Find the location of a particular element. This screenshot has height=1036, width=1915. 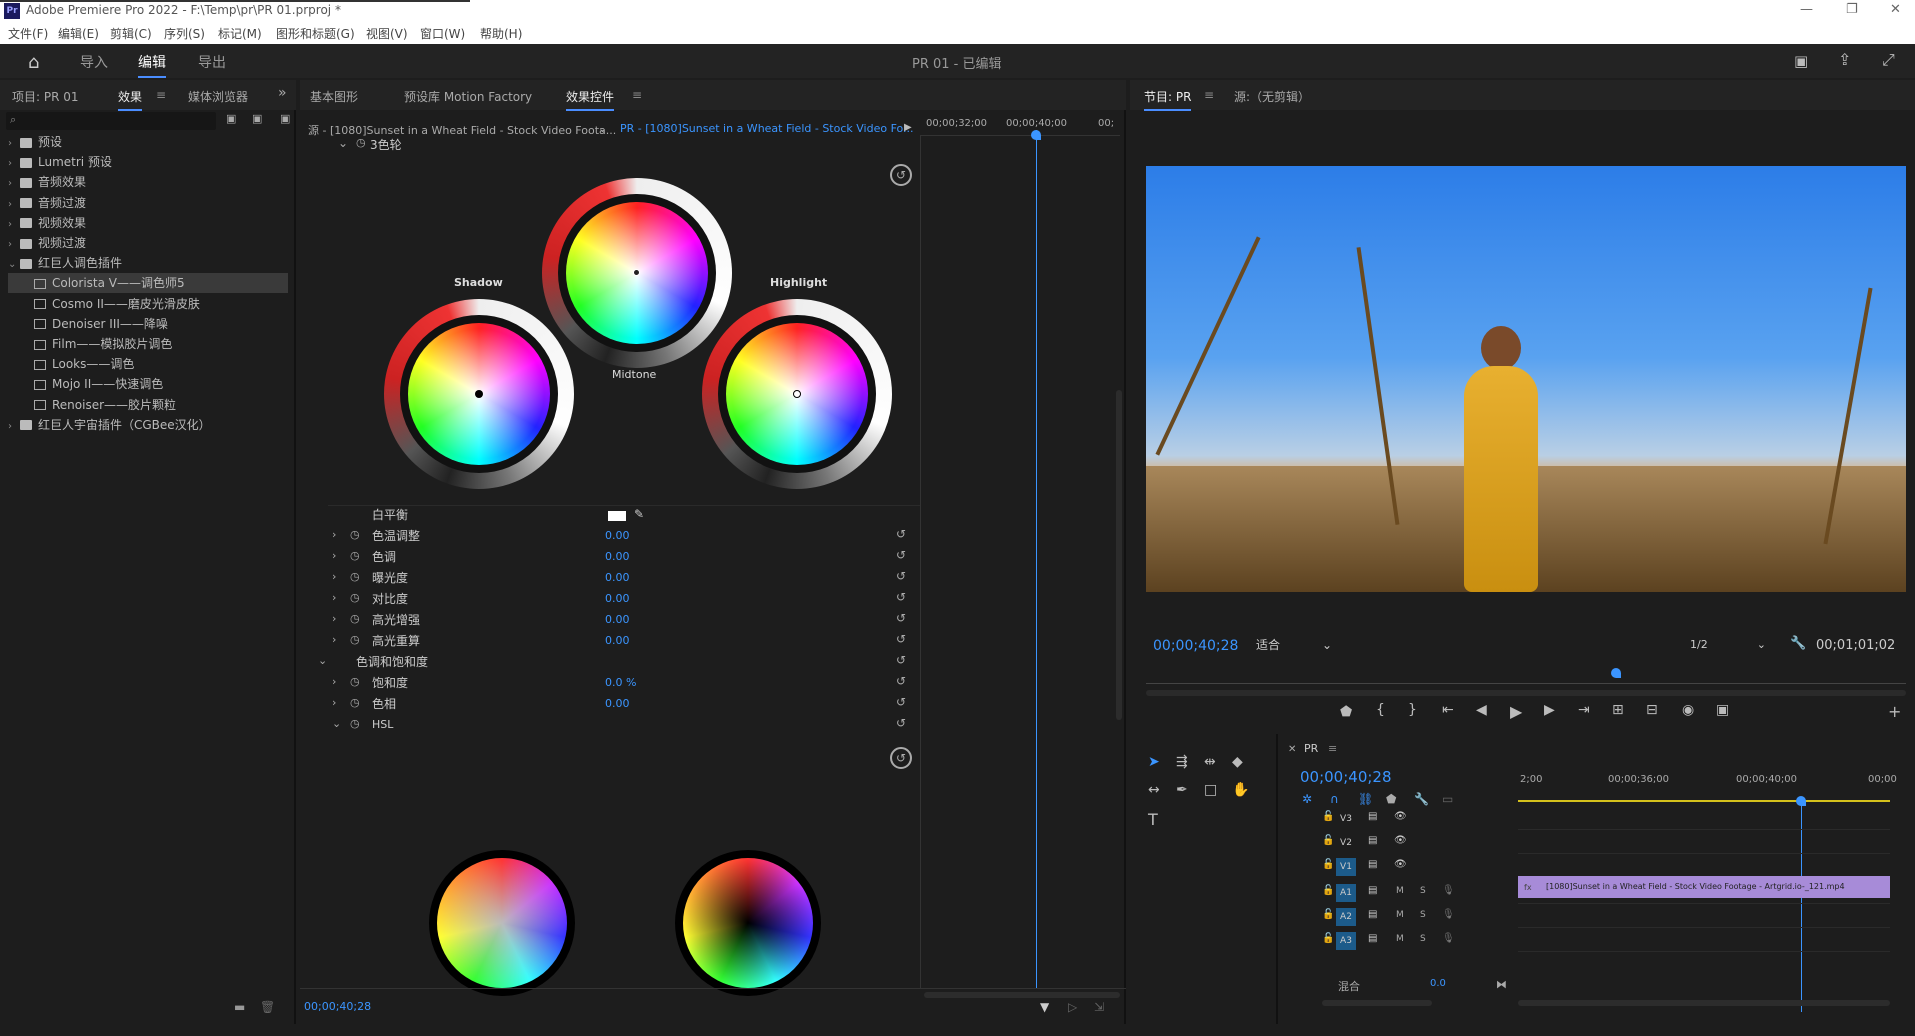

hand-tool-icon: ✋ is located at coordinates (1240, 790).